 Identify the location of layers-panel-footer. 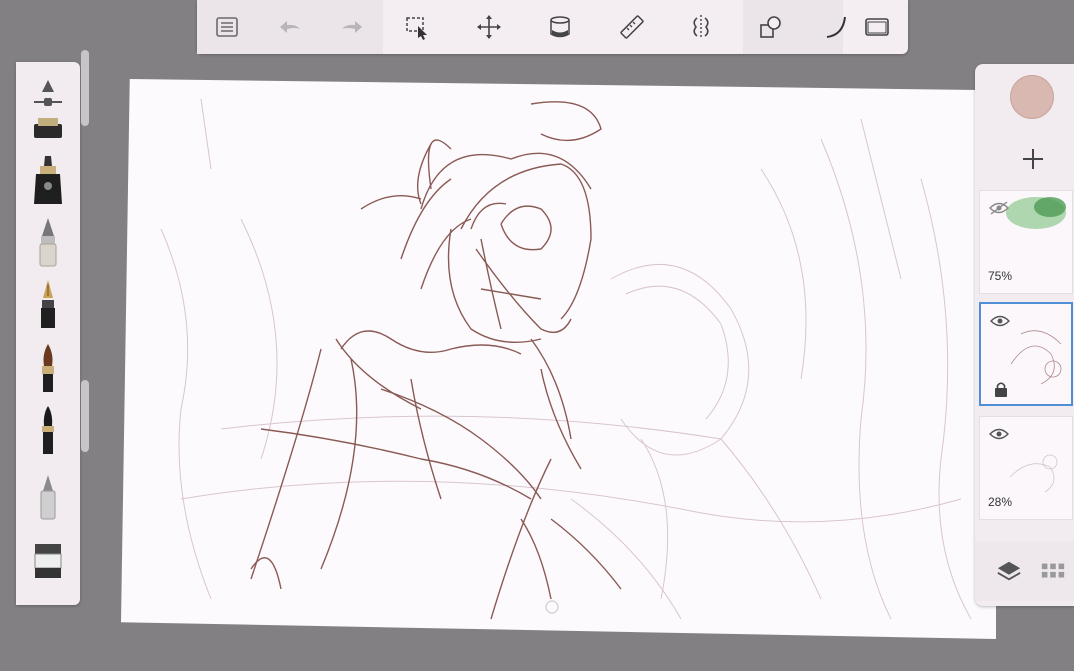
(1024, 571).